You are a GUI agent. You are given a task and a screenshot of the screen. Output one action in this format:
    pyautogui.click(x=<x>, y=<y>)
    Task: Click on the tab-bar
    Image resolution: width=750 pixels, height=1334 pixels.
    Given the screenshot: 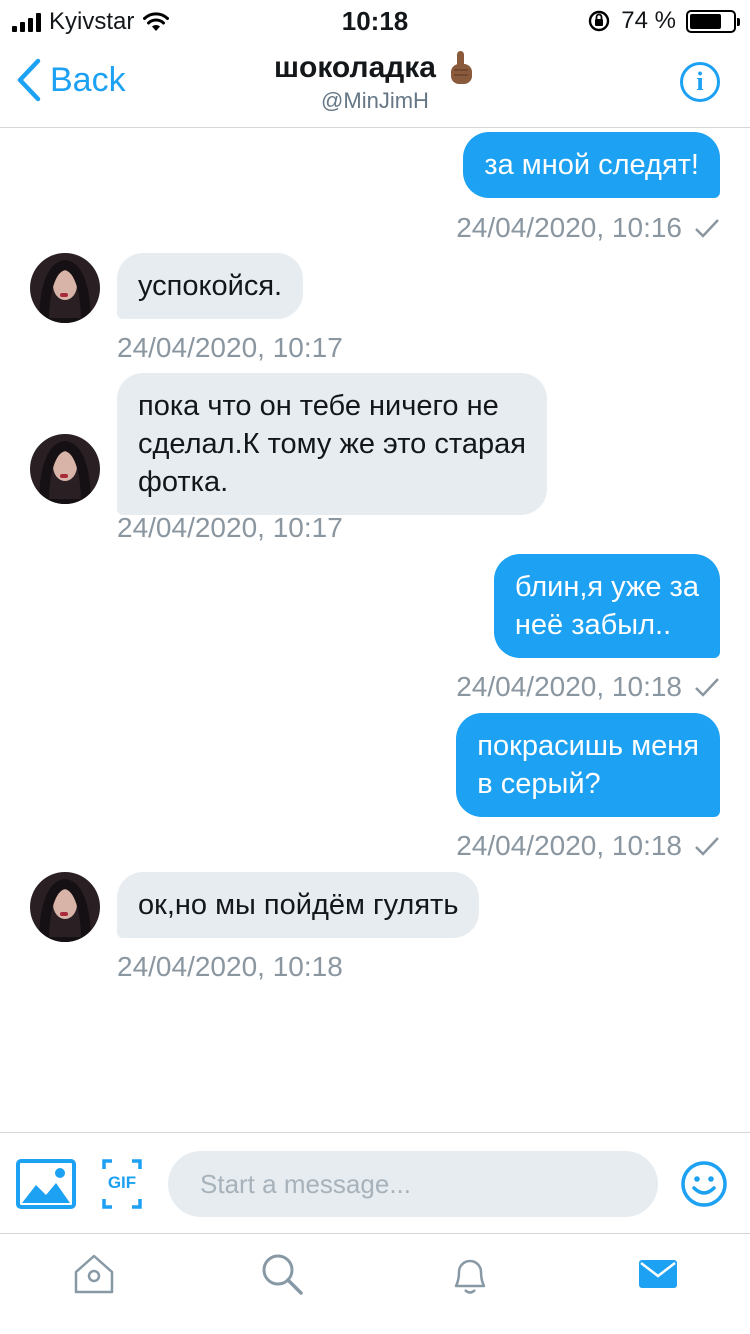 What is the action you would take?
    pyautogui.click(x=375, y=1284)
    